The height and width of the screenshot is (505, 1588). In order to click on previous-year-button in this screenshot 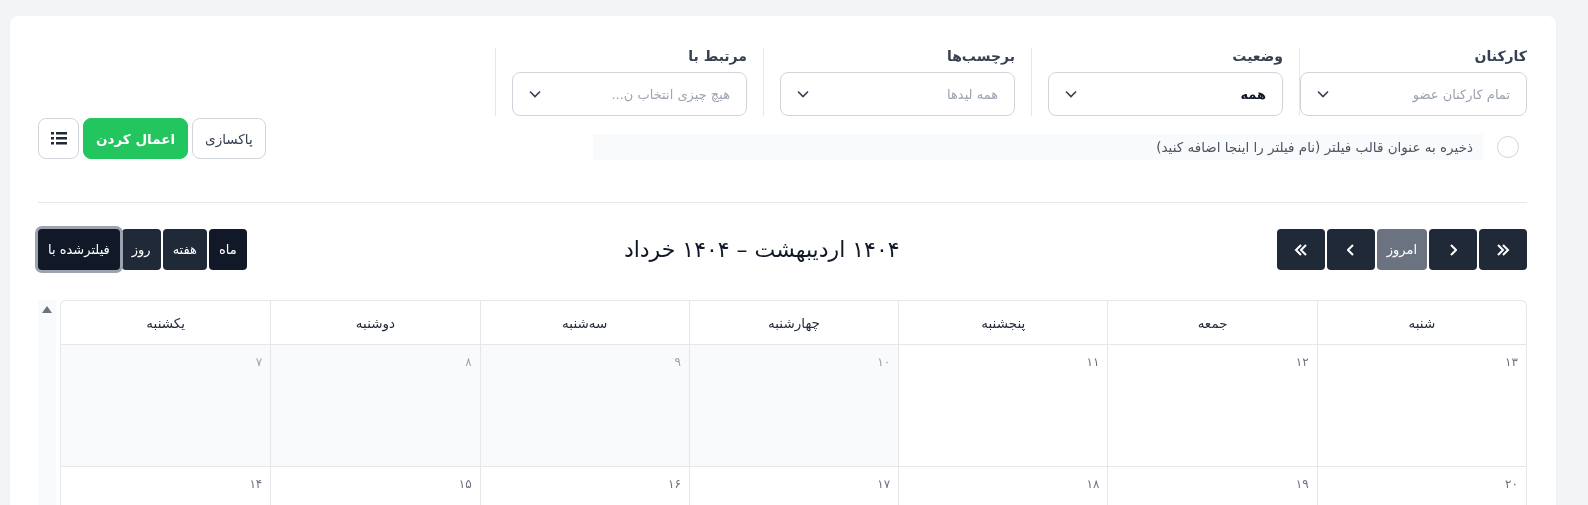, I will do `click(1503, 249)`.